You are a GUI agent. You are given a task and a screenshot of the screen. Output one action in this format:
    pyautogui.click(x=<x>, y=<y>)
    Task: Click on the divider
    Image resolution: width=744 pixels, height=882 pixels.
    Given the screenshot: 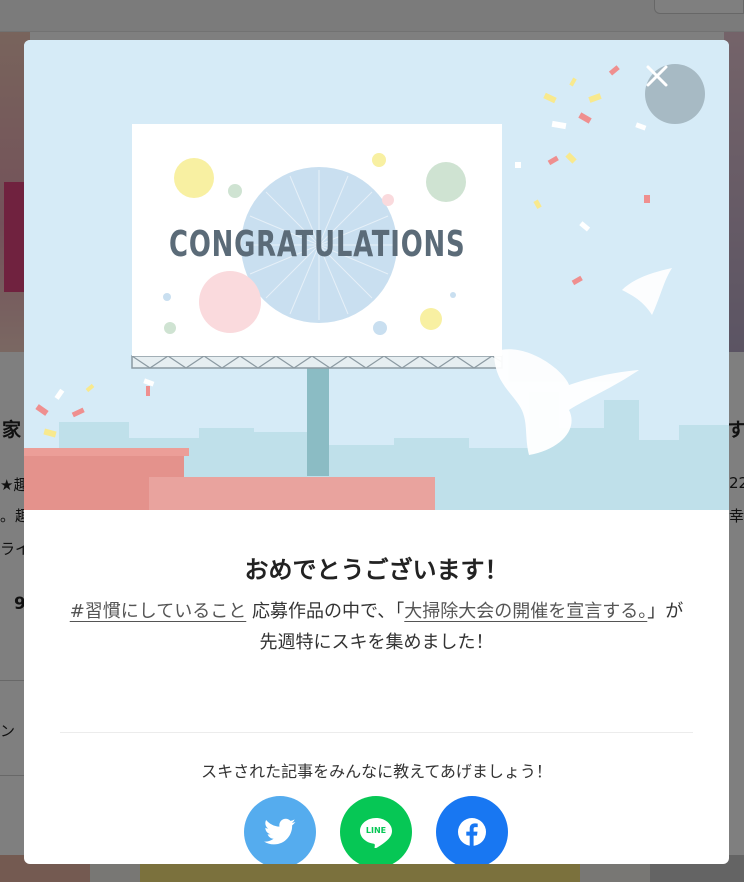 What is the action you would take?
    pyautogui.click(x=376, y=732)
    